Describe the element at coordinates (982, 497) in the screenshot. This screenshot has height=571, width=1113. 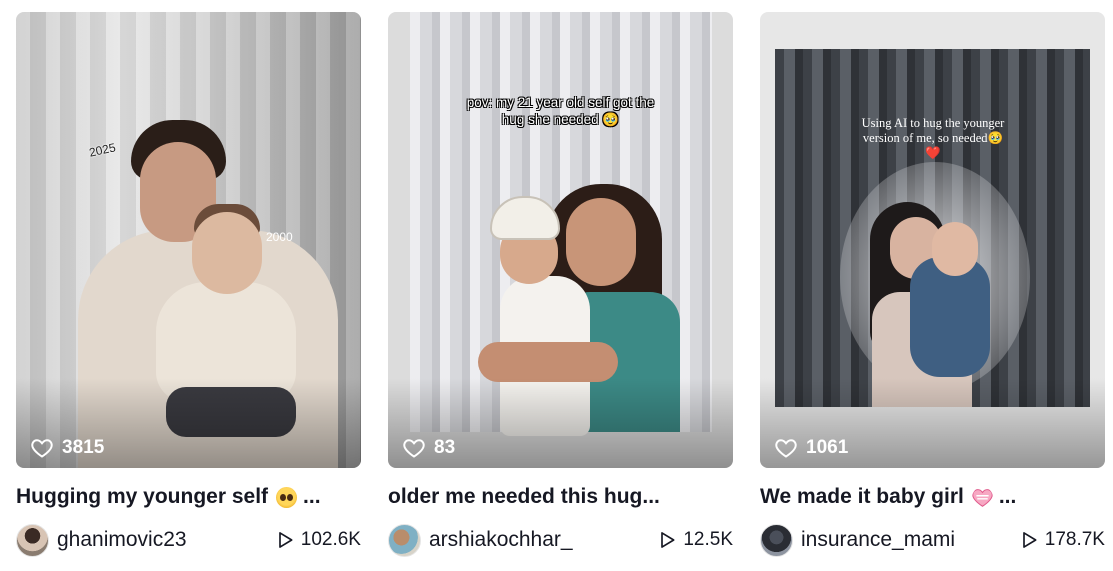
I see `heart-emoji-icon` at that location.